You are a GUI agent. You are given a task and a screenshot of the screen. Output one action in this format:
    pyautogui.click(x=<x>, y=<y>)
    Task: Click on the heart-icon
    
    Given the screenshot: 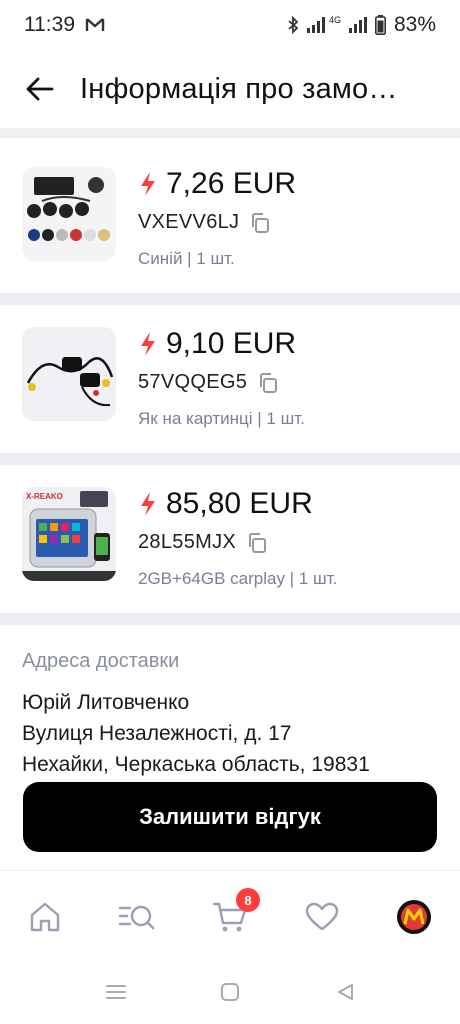 What is the action you would take?
    pyautogui.click(x=322, y=916)
    